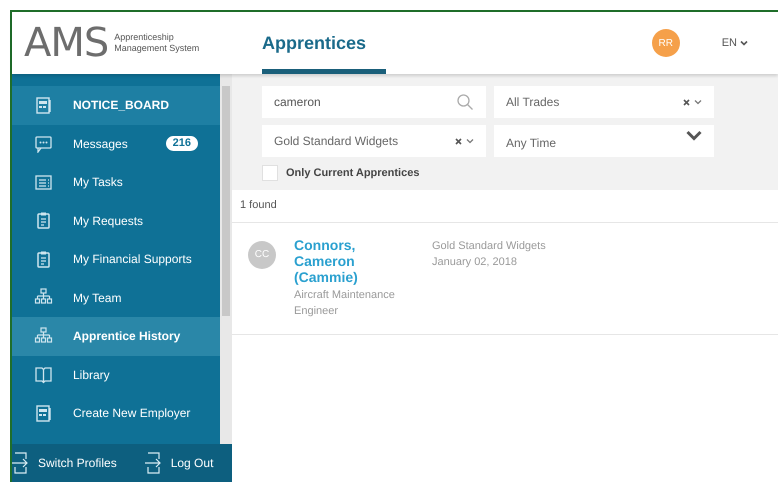 The image size is (778, 482). Describe the element at coordinates (66, 43) in the screenshot. I see `logo: AMS` at that location.